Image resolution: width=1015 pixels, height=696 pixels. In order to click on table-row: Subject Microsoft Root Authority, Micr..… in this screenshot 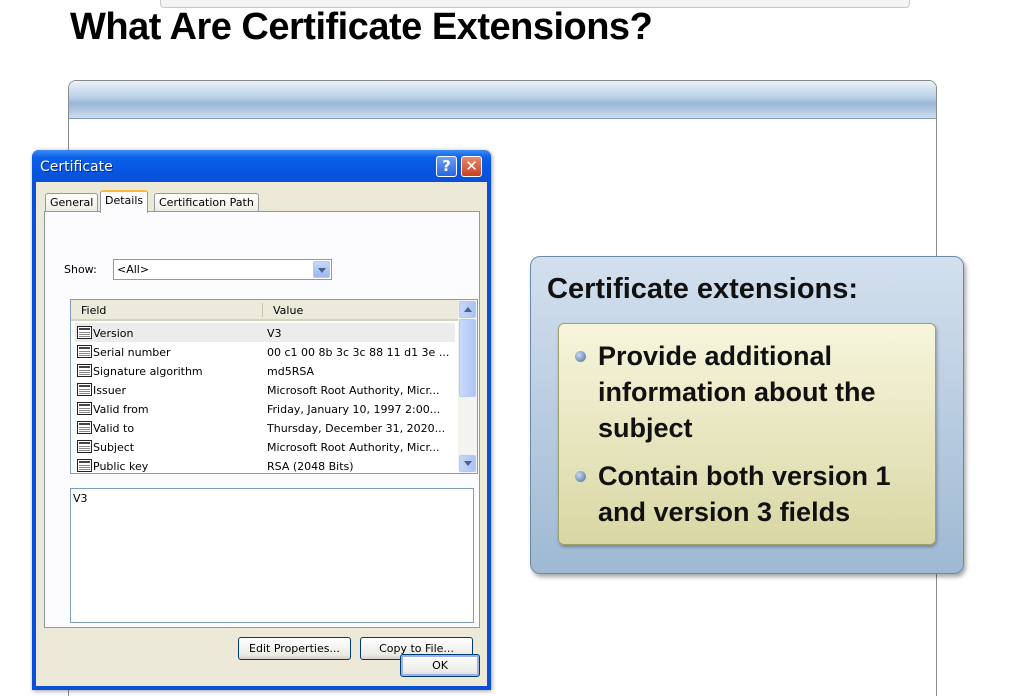, I will do `click(265, 446)`.